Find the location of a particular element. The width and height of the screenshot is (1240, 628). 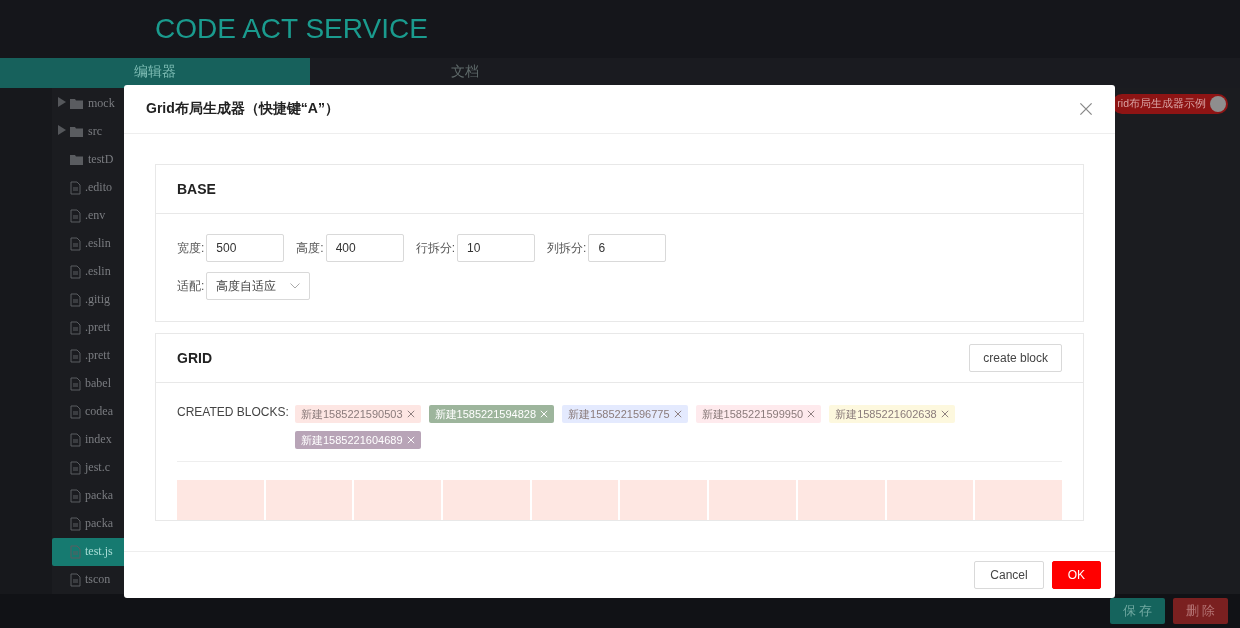

field-label: 高度: is located at coordinates (310, 248).